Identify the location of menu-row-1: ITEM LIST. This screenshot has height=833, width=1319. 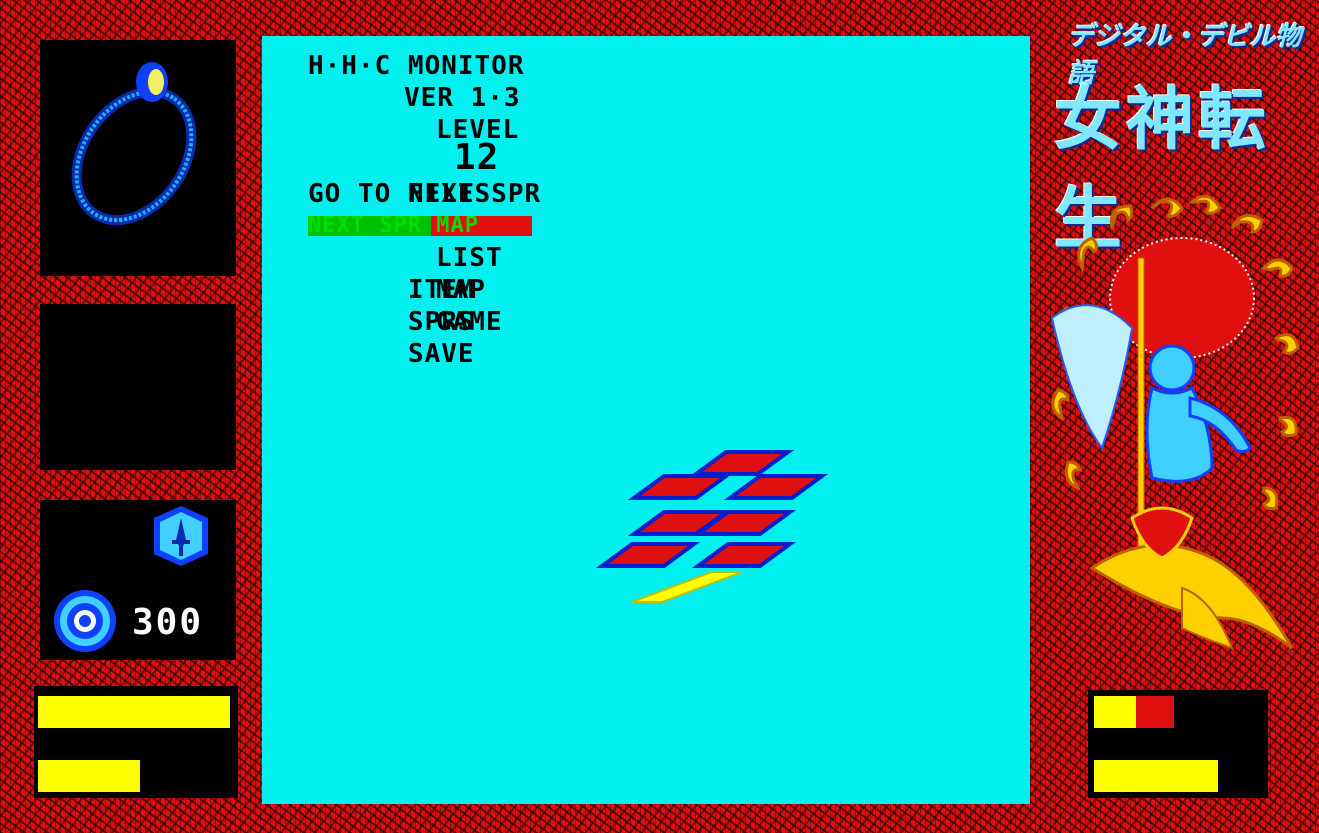
(424, 273).